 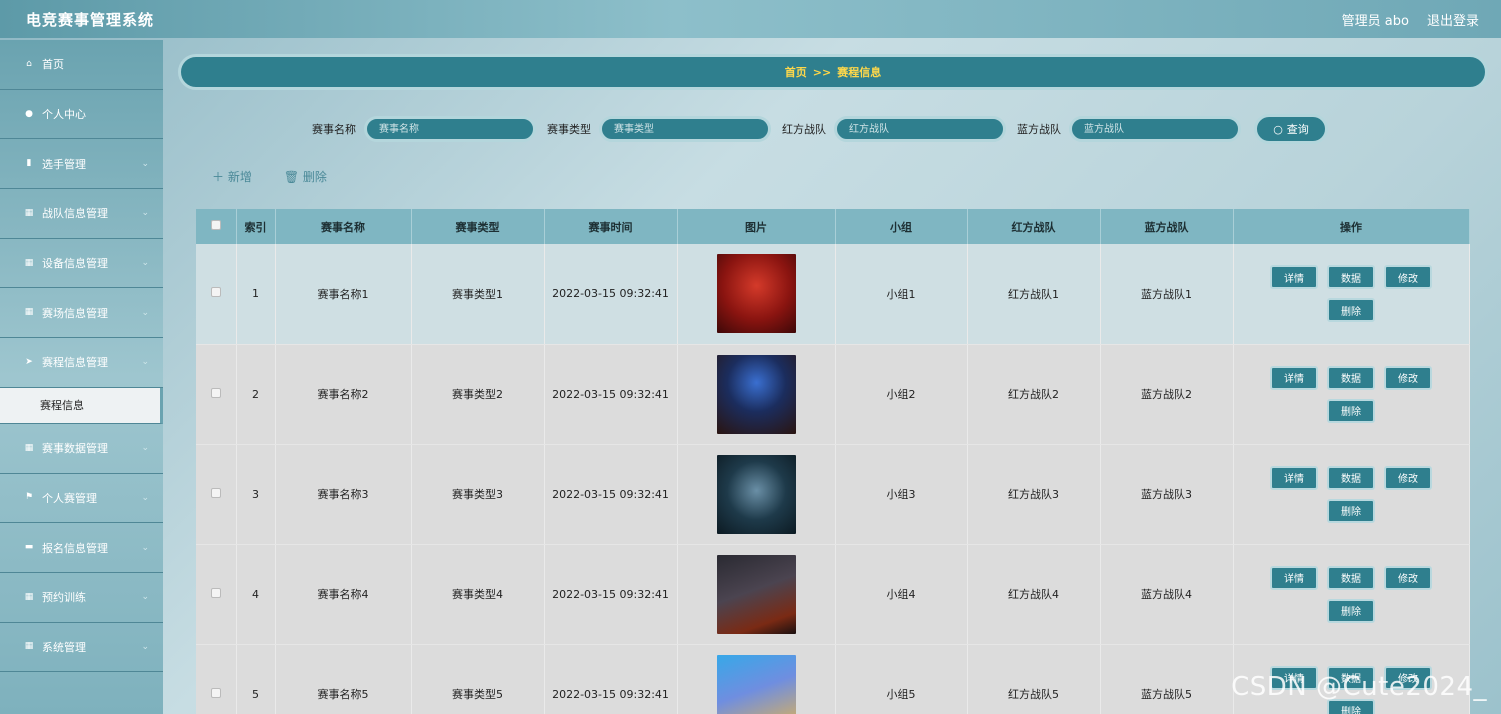 I want to click on add-button-label: 新增, so click(x=239, y=177).